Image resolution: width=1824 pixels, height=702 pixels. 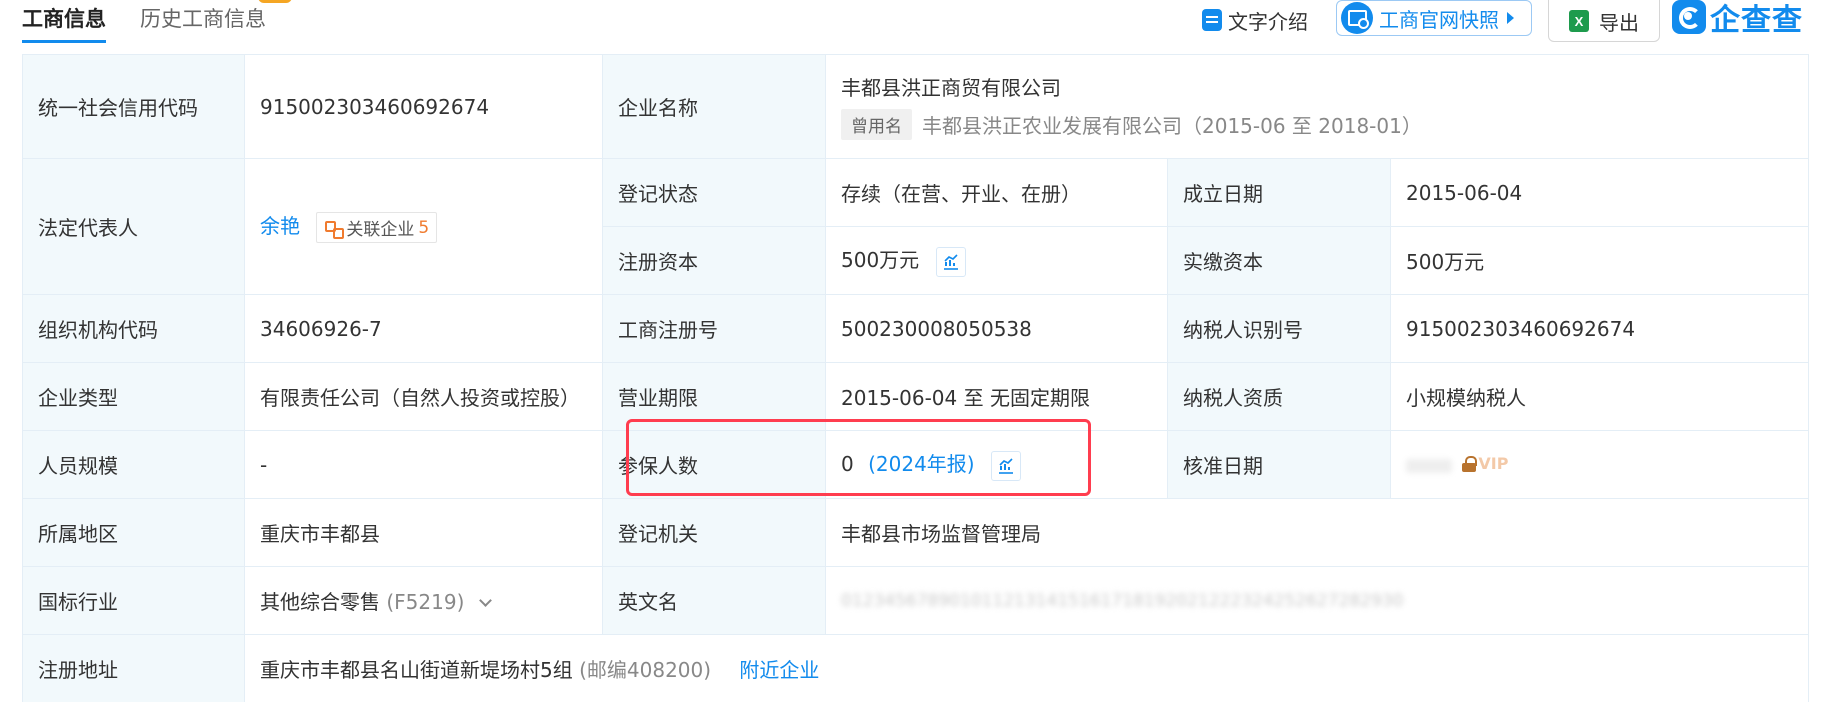 What do you see at coordinates (714, 260) in the screenshot?
I see `reg-capital-label: 注册资本` at bounding box center [714, 260].